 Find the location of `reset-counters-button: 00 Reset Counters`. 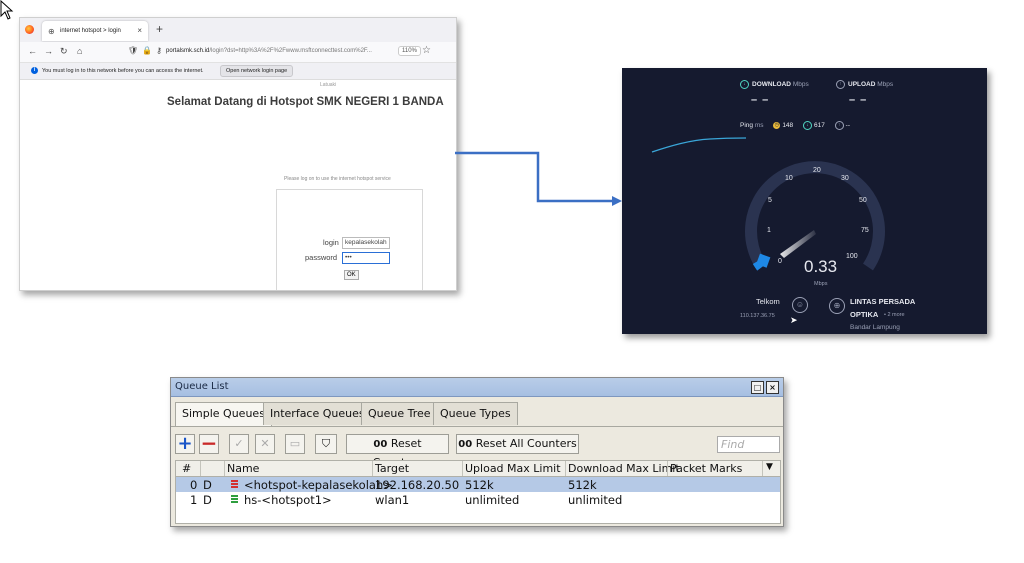

reset-counters-button: 00 Reset Counters is located at coordinates (397, 451).